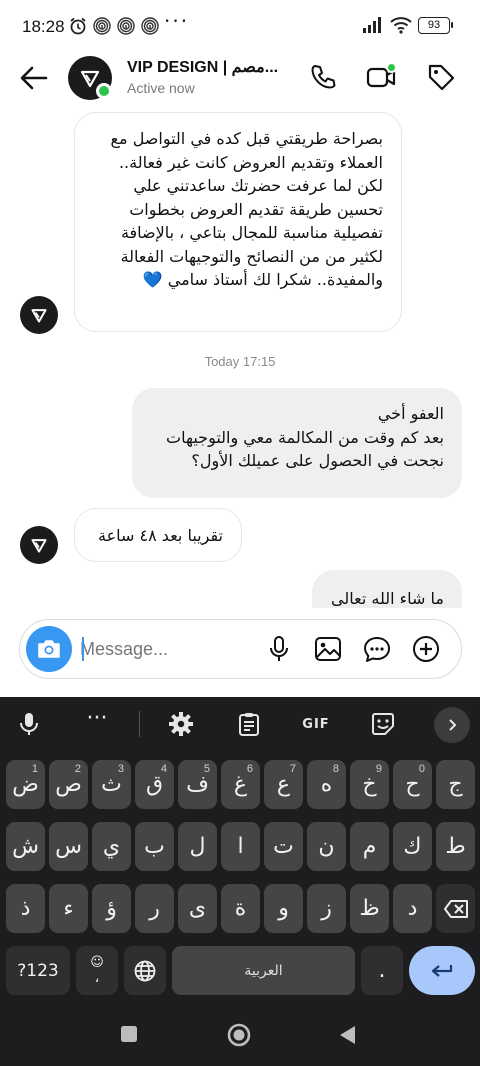 The width and height of the screenshot is (480, 1066). I want to click on message-bubble-outgoing: ما شاء الله تعالى, so click(387, 589).